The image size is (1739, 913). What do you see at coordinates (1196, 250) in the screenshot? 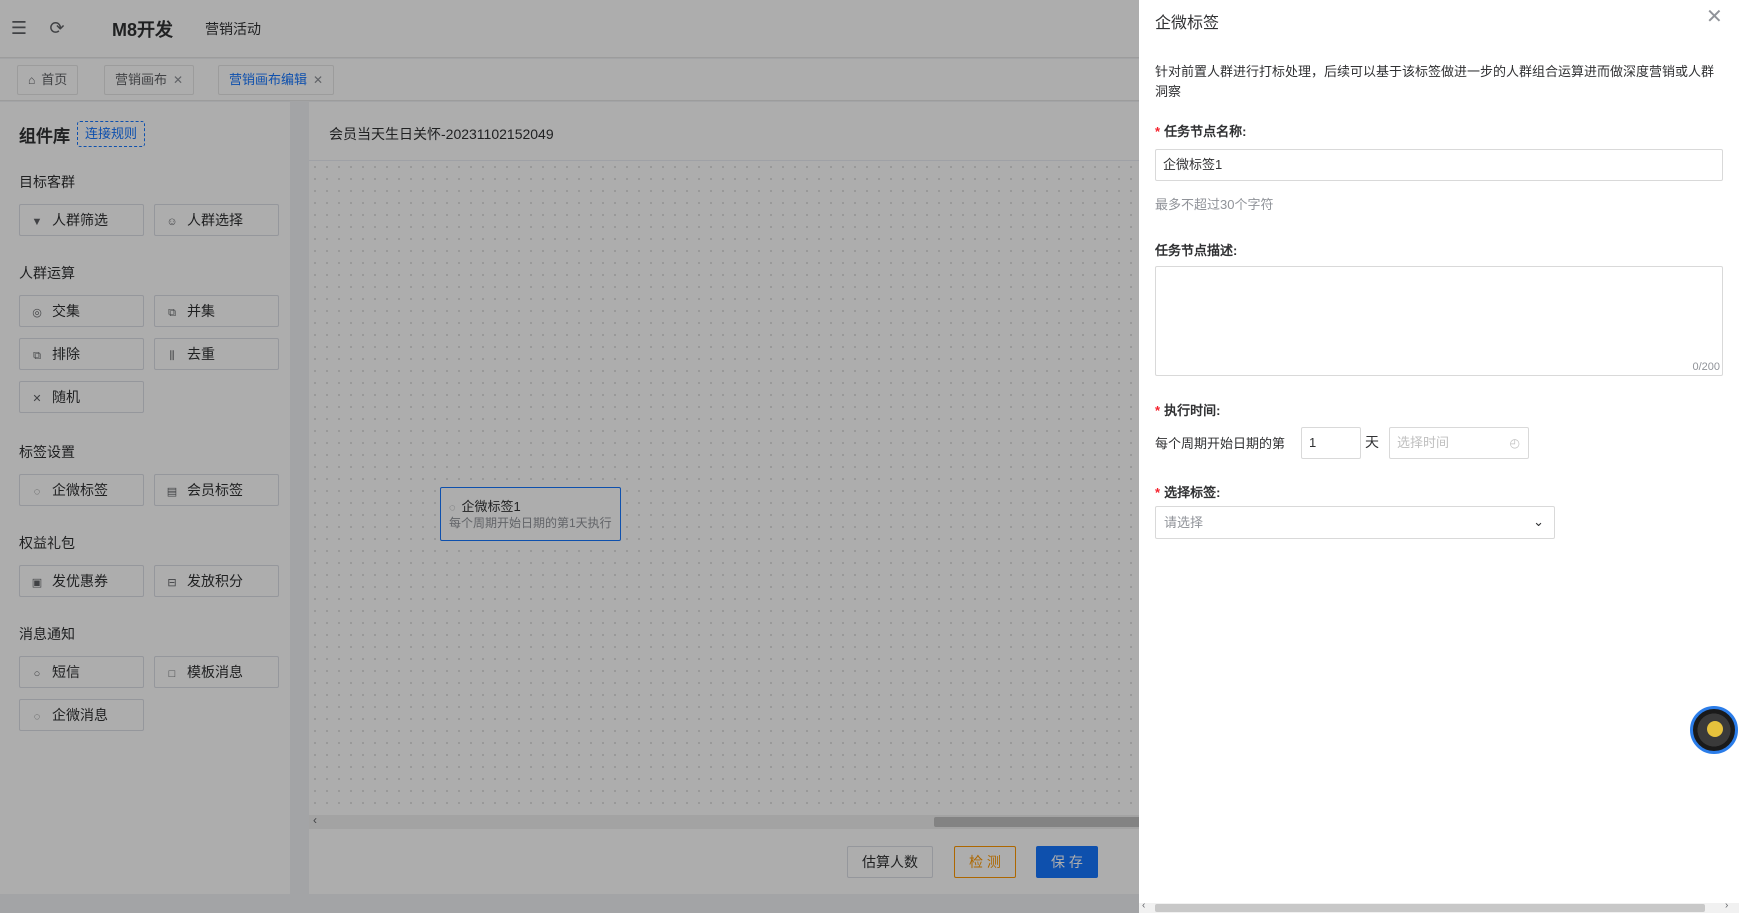
I see `desc-label: 任务节点描述:` at bounding box center [1196, 250].